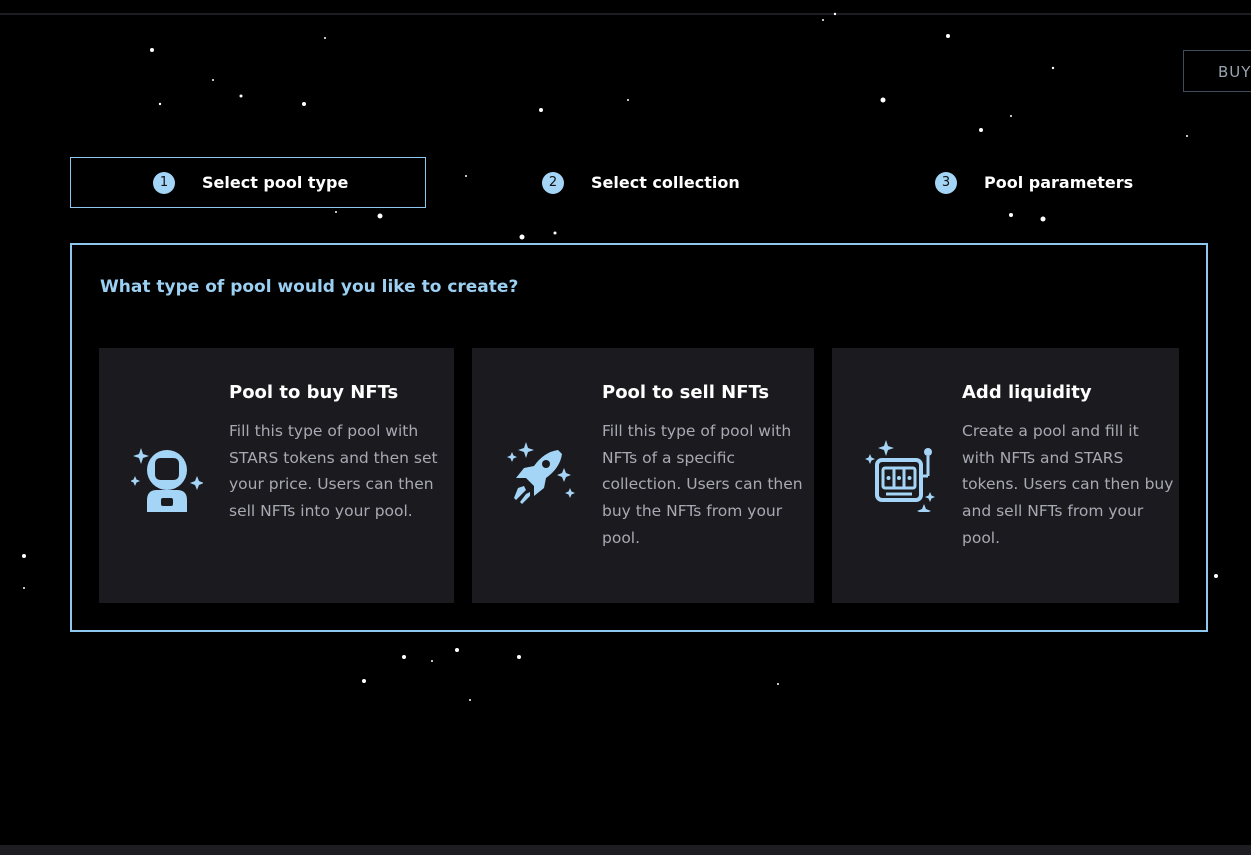  Describe the element at coordinates (1059, 182) in the screenshot. I see `step-label: Pool parameters` at that location.